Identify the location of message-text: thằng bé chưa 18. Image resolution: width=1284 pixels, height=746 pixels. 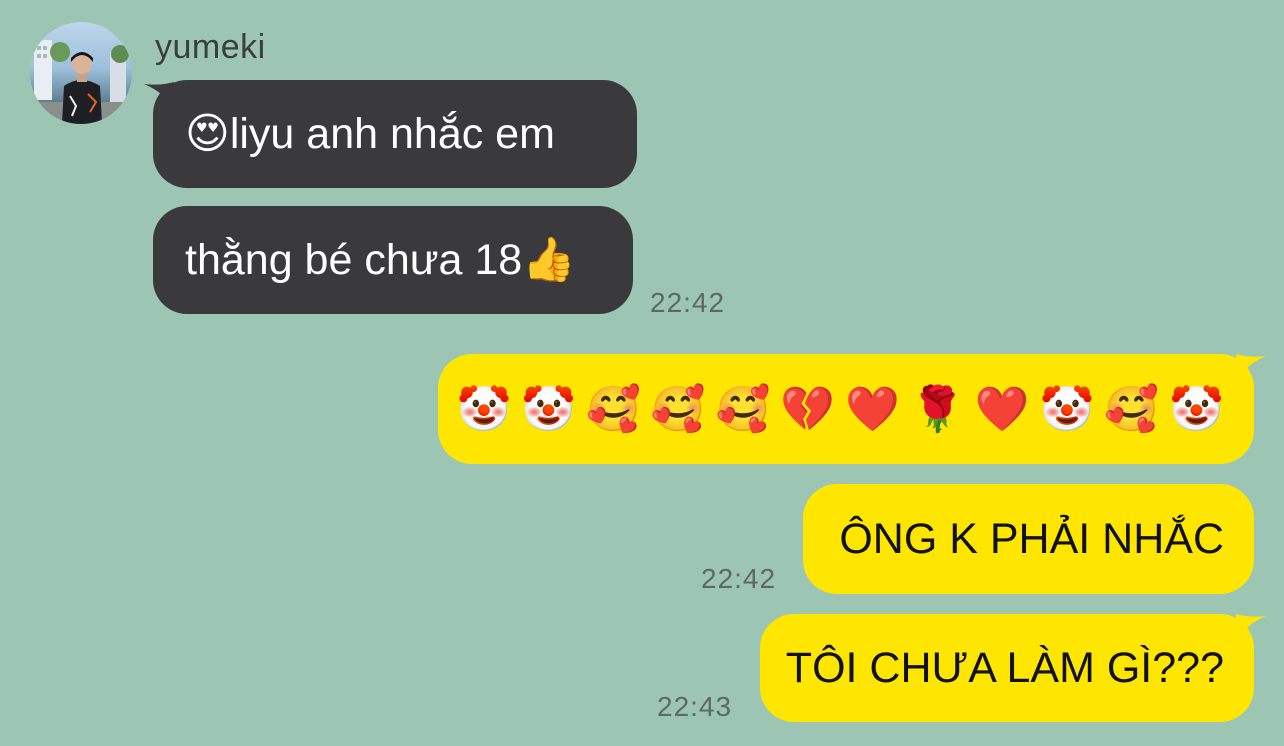
(354, 259).